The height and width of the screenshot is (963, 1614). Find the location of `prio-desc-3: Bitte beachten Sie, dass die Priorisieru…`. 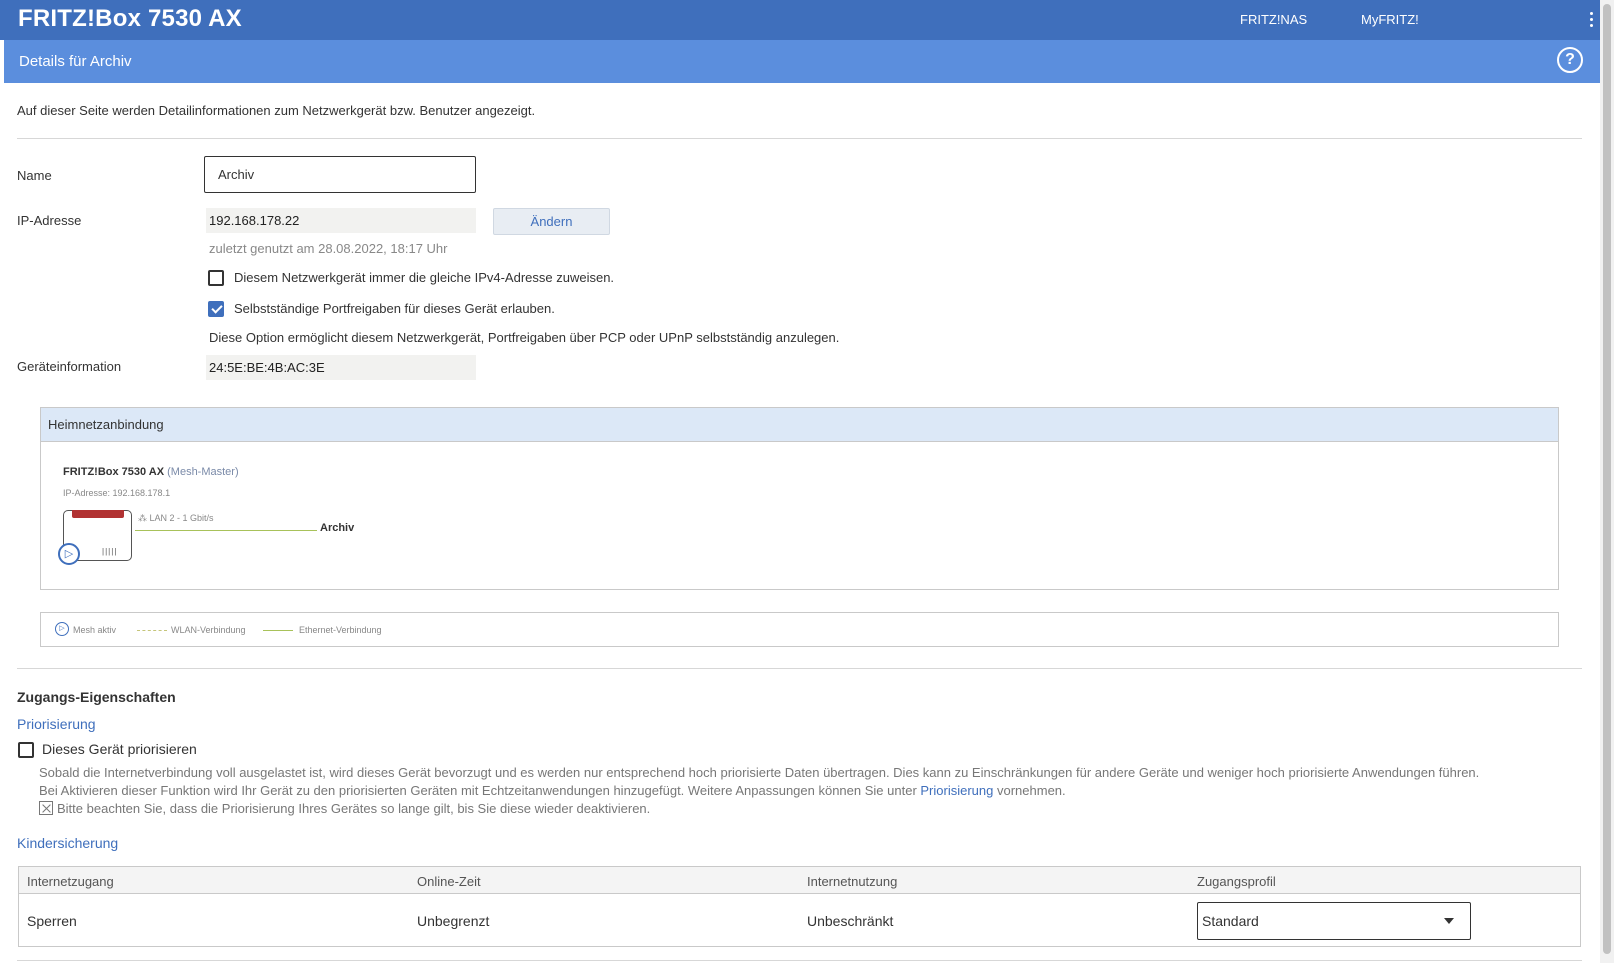

prio-desc-3: Bitte beachten Sie, dass die Priorisieru… is located at coordinates (344, 808).